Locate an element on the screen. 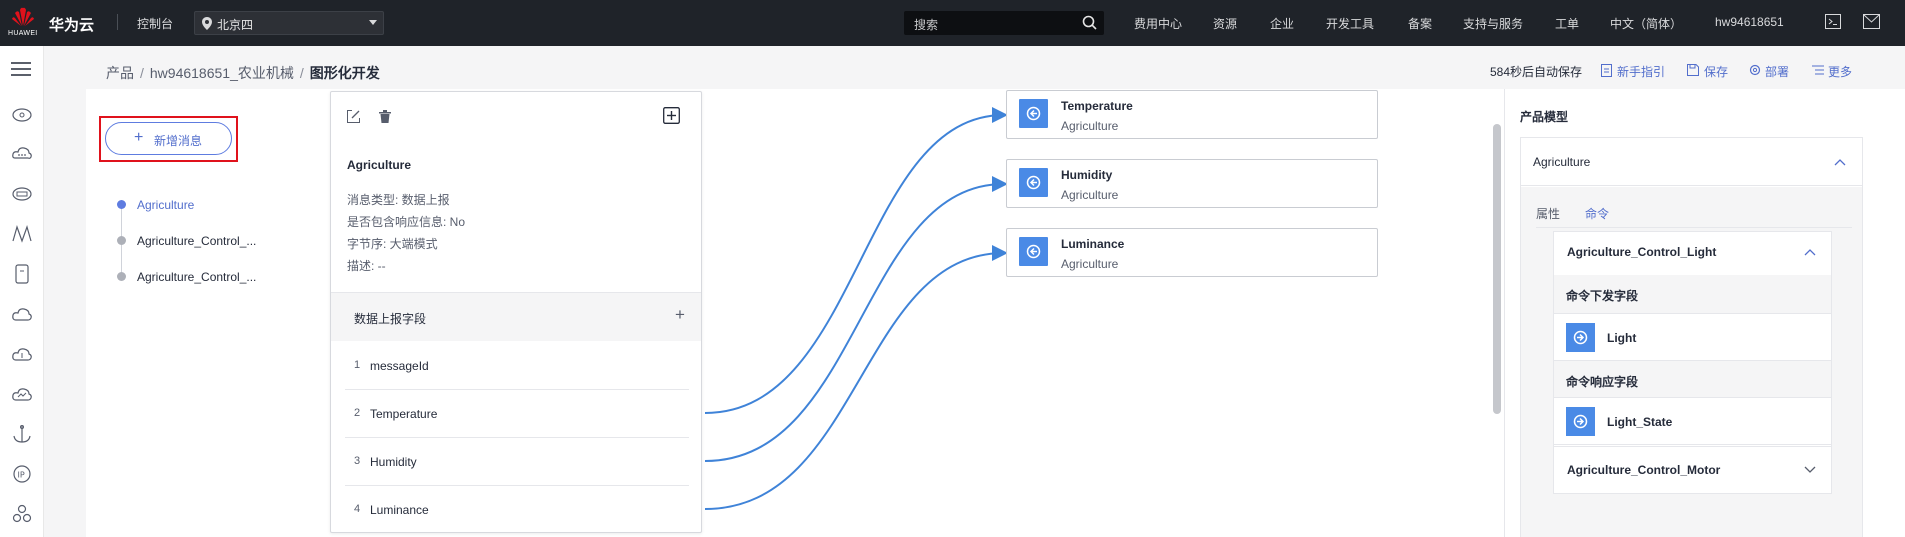 The image size is (1905, 537). chevron-down-icon is located at coordinates (1810, 470).